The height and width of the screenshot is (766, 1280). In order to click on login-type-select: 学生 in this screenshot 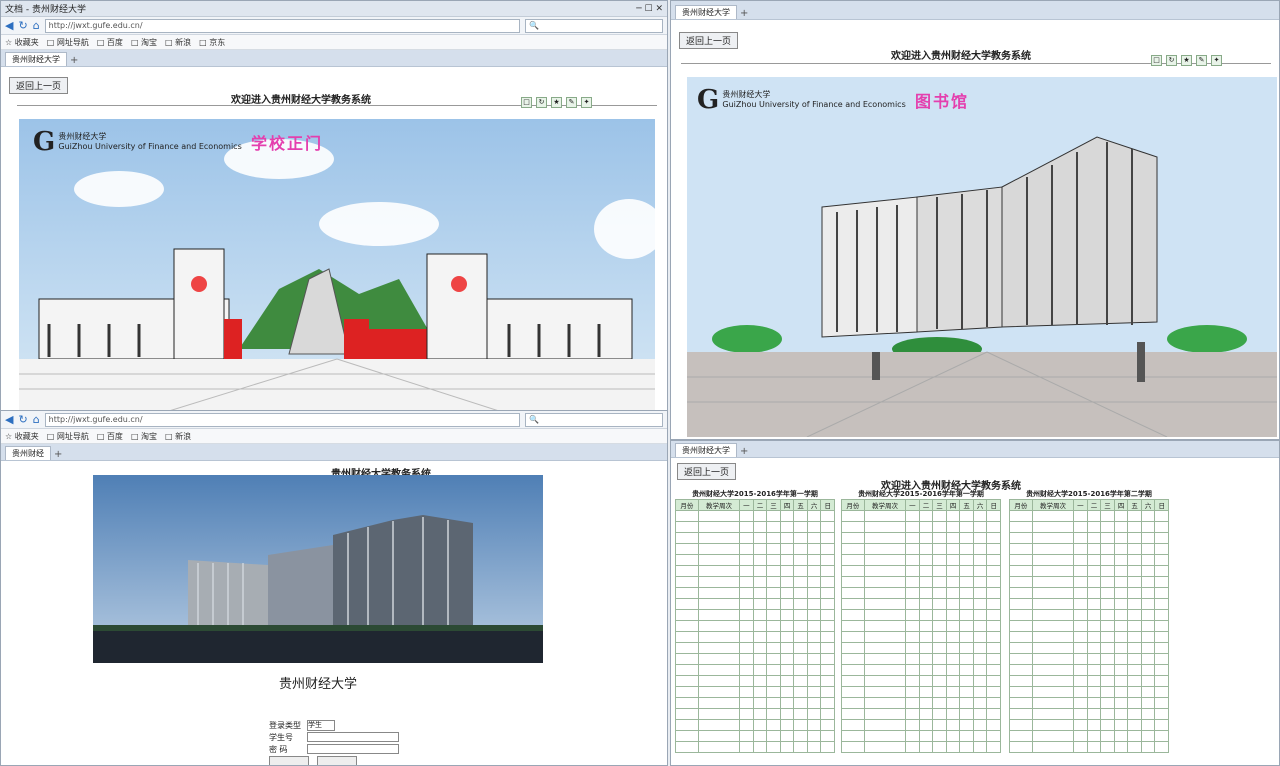, I will do `click(321, 725)`.